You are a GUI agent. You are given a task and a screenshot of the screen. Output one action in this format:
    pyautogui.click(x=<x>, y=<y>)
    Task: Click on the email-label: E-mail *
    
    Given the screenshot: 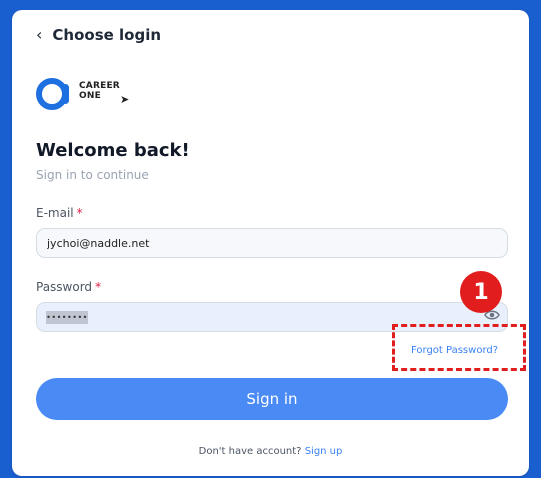 What is the action you would take?
    pyautogui.click(x=59, y=213)
    